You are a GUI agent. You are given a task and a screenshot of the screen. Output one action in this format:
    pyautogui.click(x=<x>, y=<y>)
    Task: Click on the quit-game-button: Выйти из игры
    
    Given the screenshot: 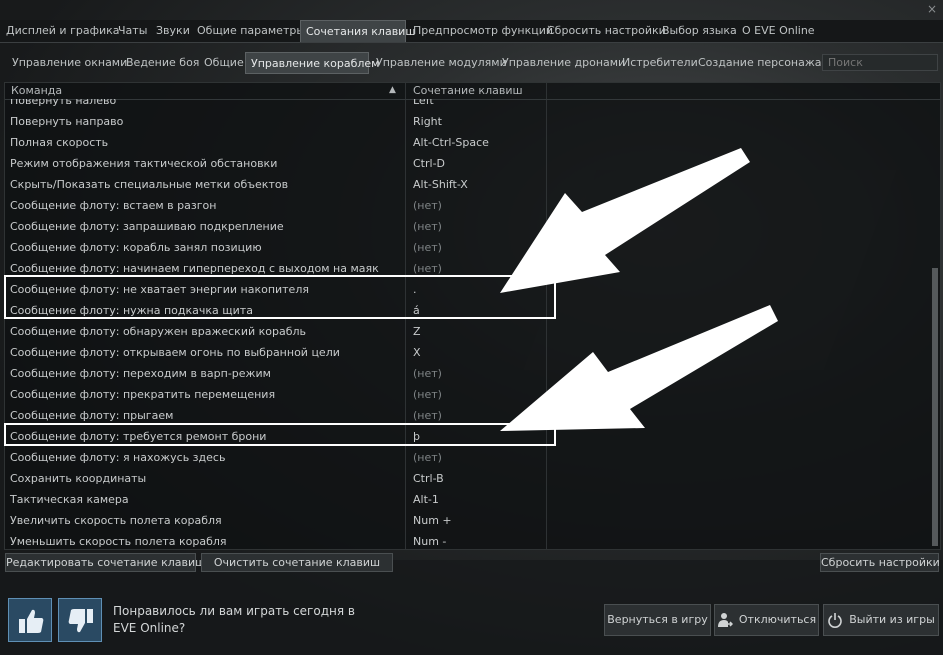 What is the action you would take?
    pyautogui.click(x=881, y=620)
    